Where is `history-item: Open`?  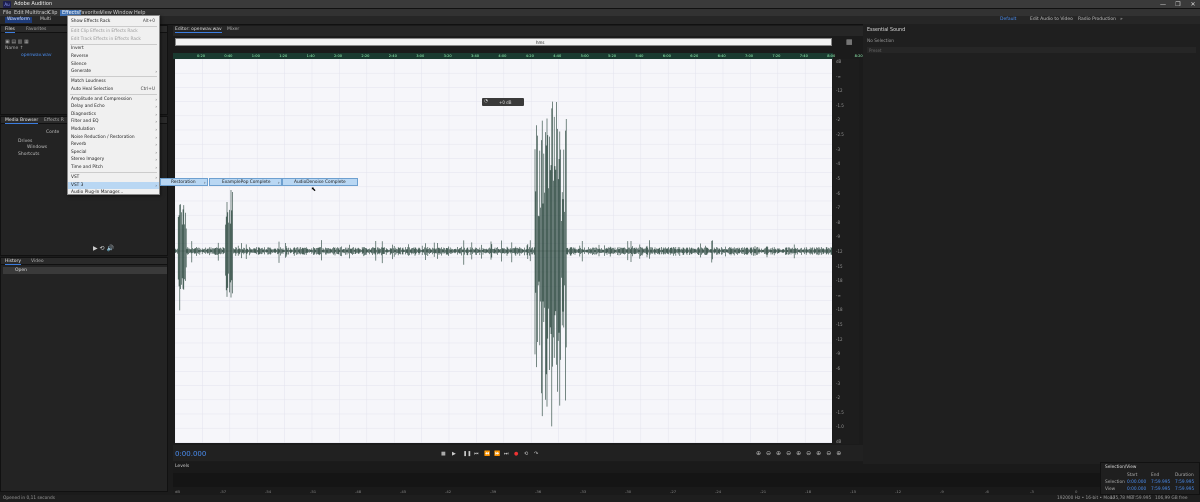 history-item: Open is located at coordinates (85, 270).